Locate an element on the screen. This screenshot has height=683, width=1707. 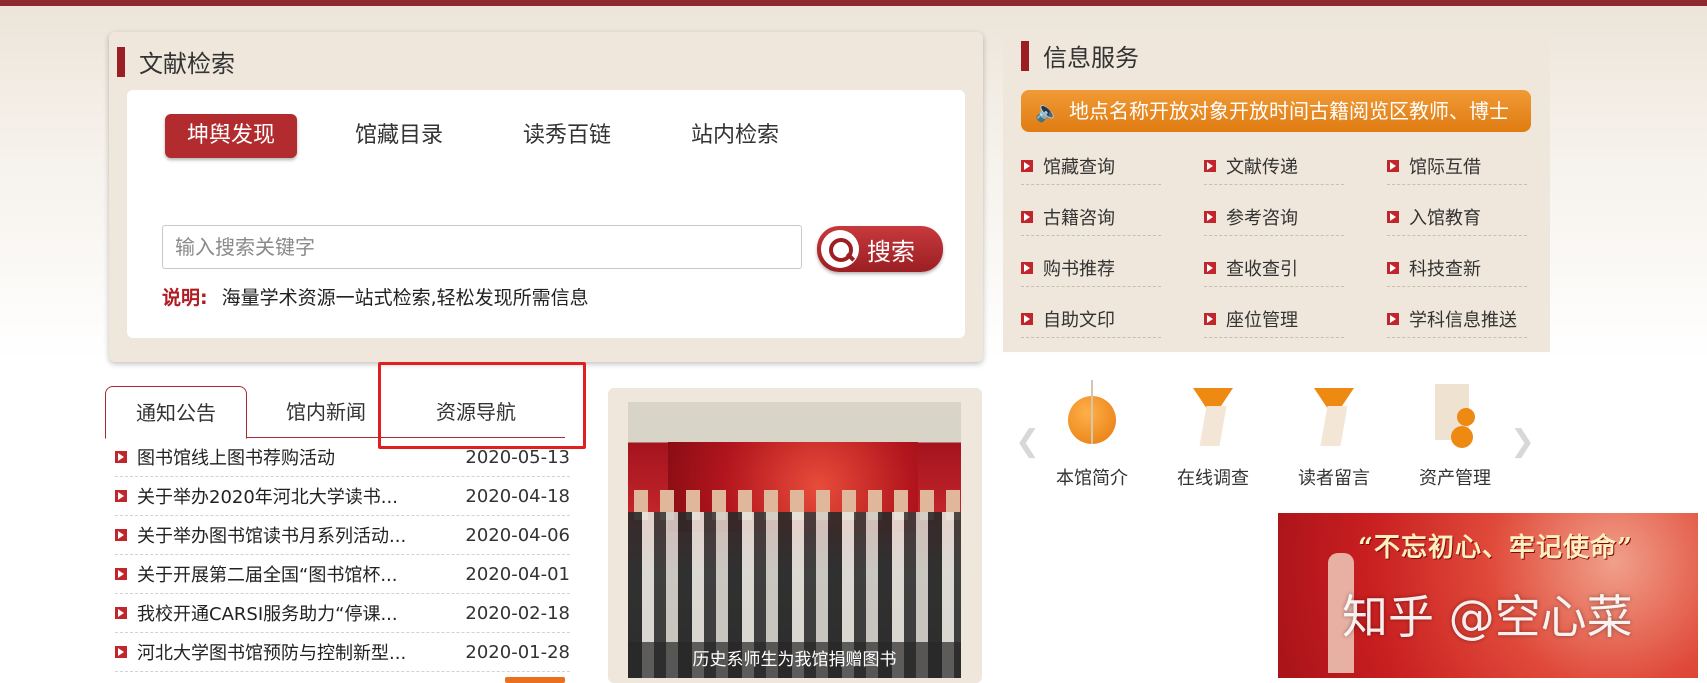
service-label: 自助文印 is located at coordinates (1079, 320).